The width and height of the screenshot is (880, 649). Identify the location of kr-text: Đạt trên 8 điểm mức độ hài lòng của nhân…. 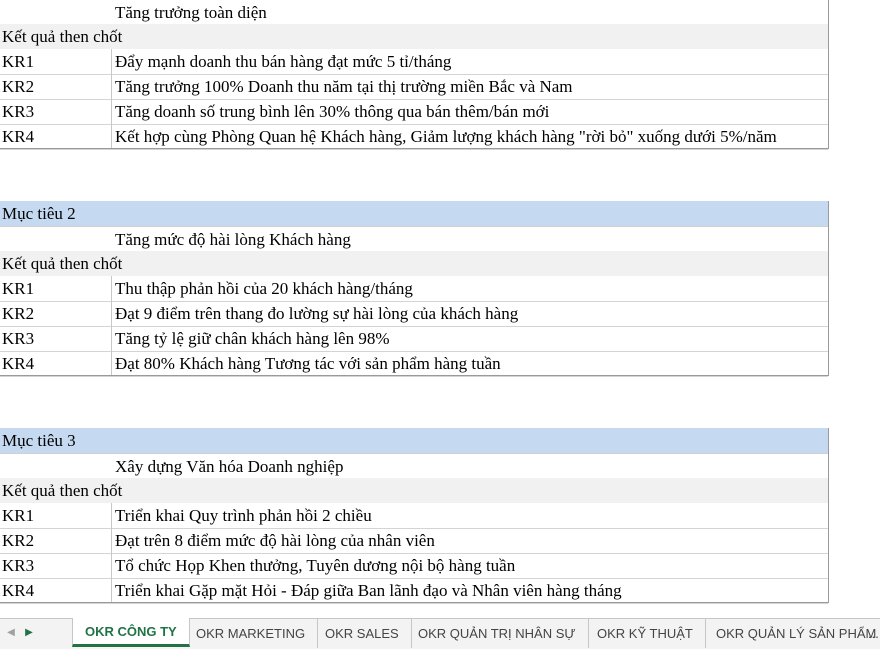
(275, 540).